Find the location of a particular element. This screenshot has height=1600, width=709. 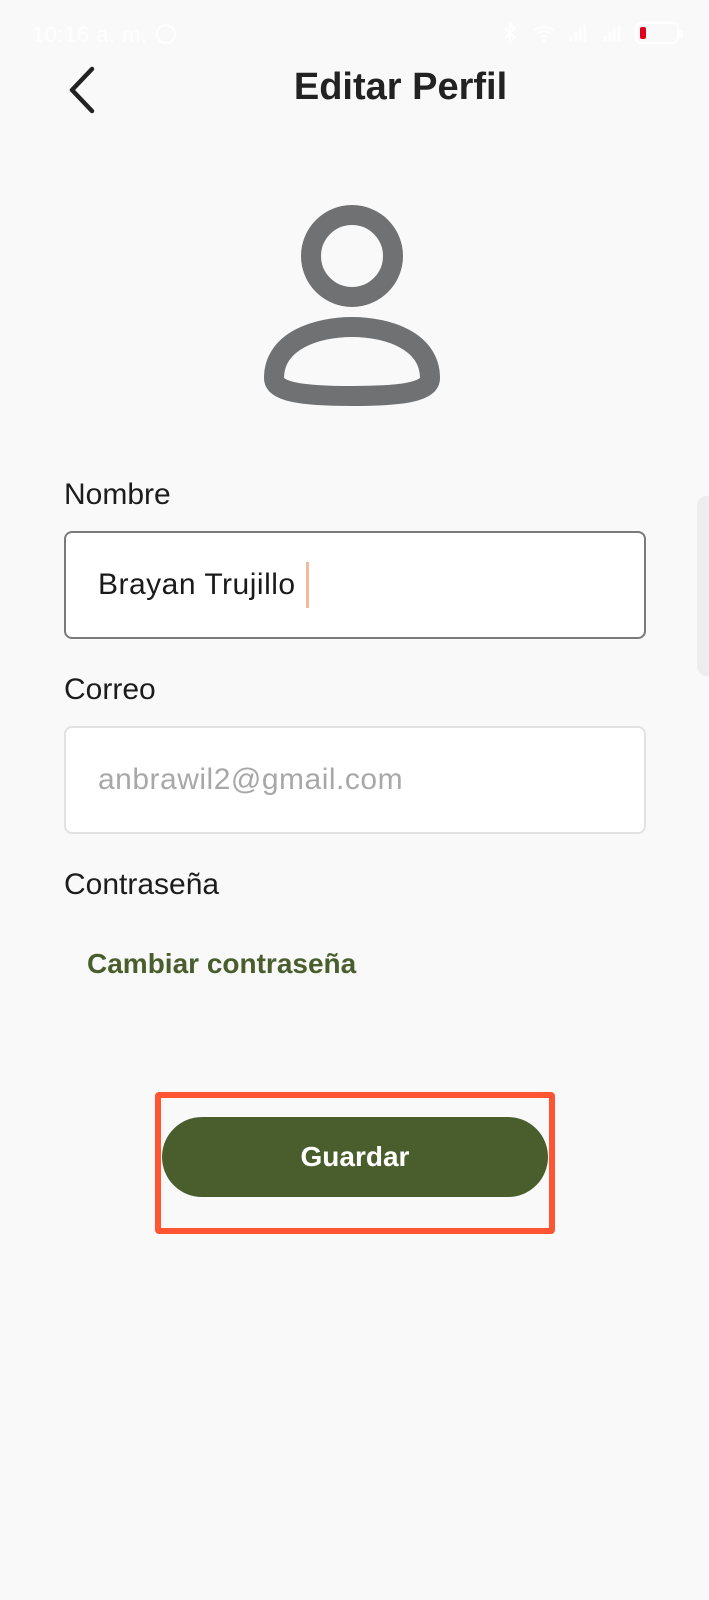

email-input: anbrawil2@gmail.com is located at coordinates (355, 780).